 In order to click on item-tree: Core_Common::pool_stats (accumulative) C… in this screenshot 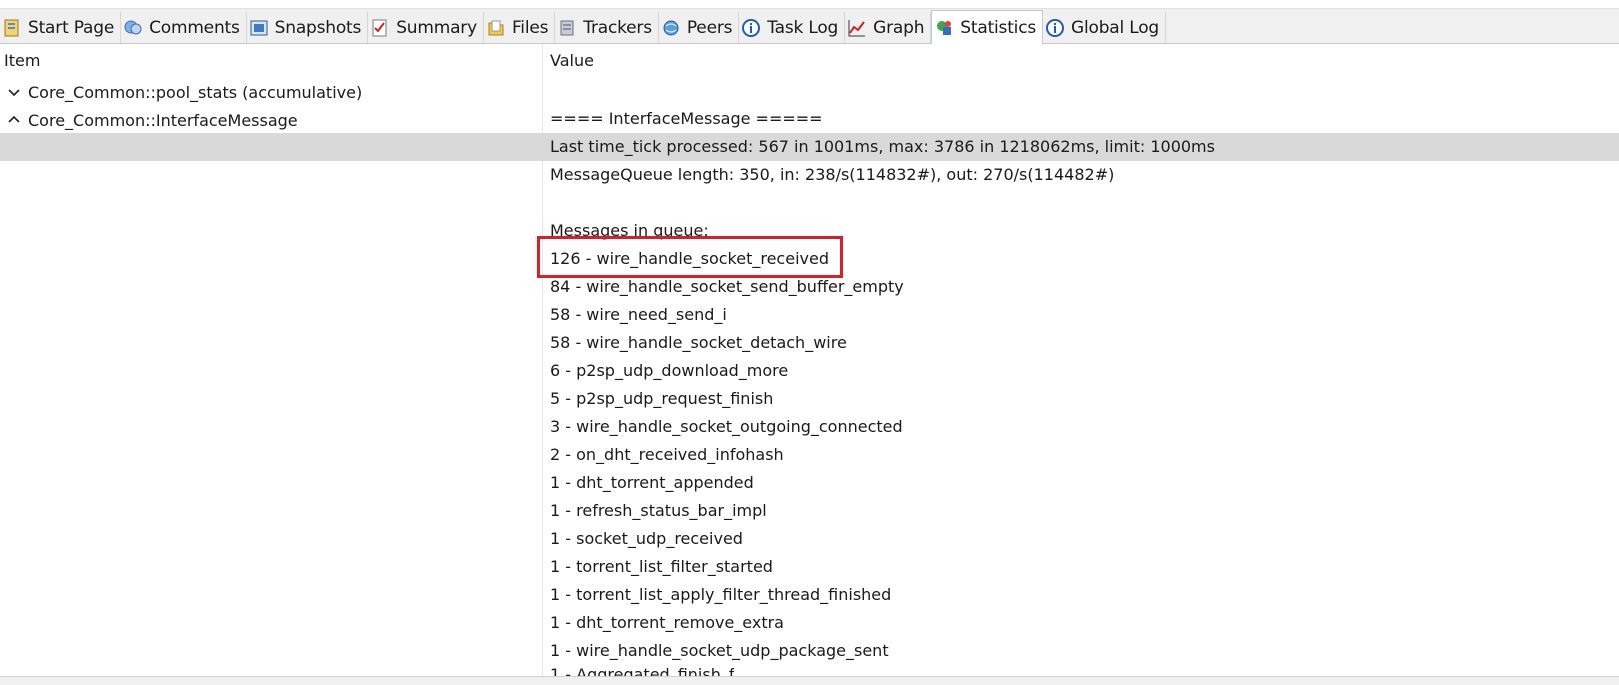, I will do `click(271, 106)`.